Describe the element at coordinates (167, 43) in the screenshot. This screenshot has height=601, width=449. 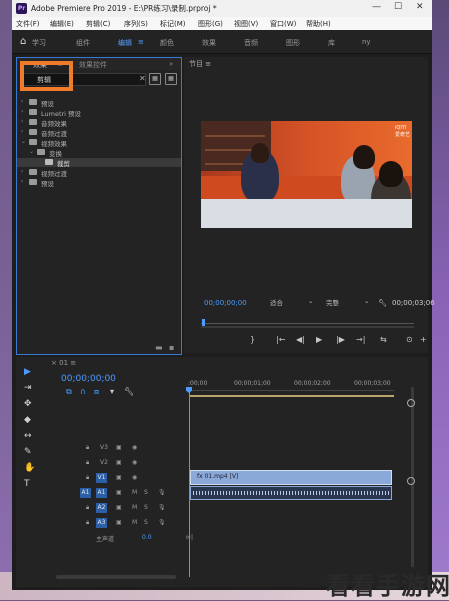
I see `workspace-color: 颜色` at that location.